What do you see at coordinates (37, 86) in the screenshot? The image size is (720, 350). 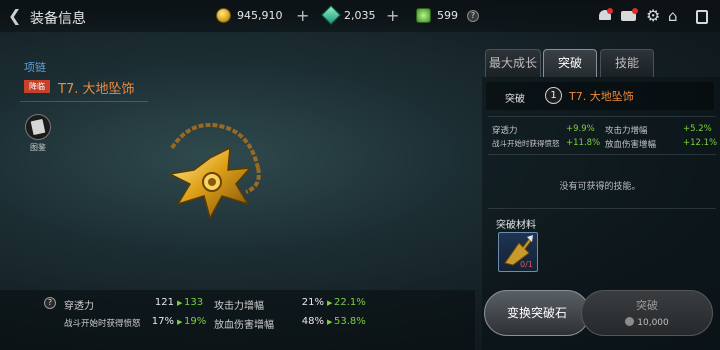 I see `grade-badge: 降临` at bounding box center [37, 86].